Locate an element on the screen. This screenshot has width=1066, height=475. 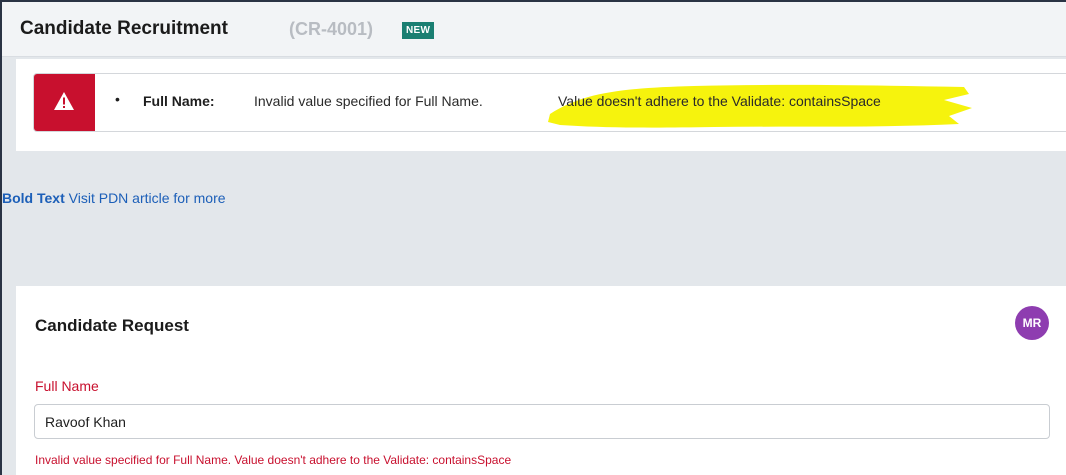
case-title: Candidate Recruitment is located at coordinates (124, 28).